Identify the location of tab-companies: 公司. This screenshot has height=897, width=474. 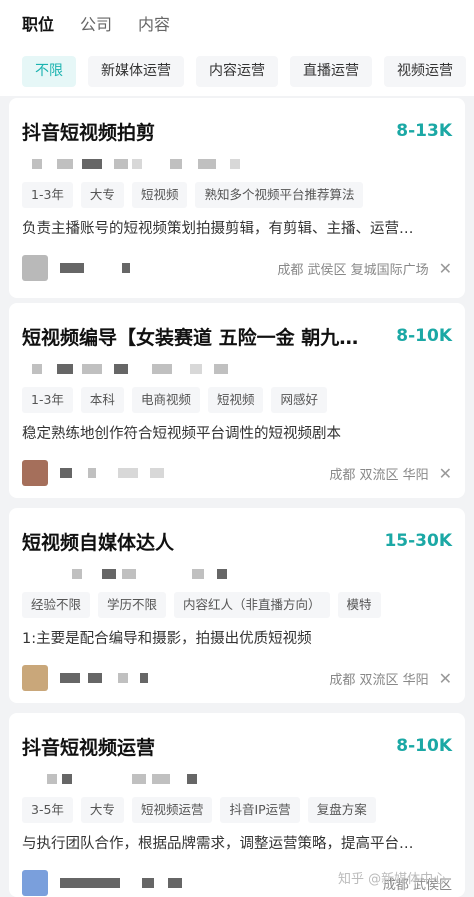
(96, 23).